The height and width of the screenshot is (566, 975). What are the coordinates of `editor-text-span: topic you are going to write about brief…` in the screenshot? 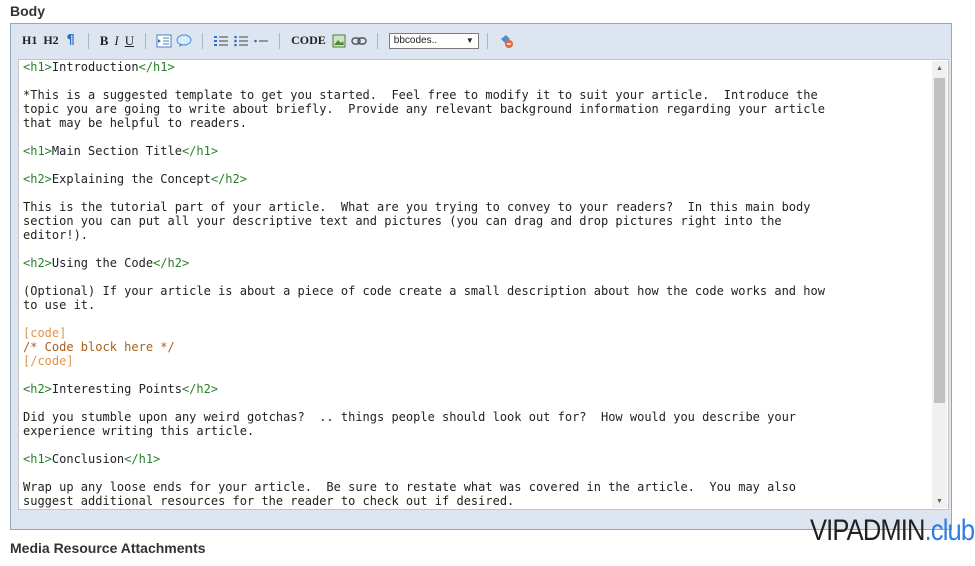 It's located at (424, 109).